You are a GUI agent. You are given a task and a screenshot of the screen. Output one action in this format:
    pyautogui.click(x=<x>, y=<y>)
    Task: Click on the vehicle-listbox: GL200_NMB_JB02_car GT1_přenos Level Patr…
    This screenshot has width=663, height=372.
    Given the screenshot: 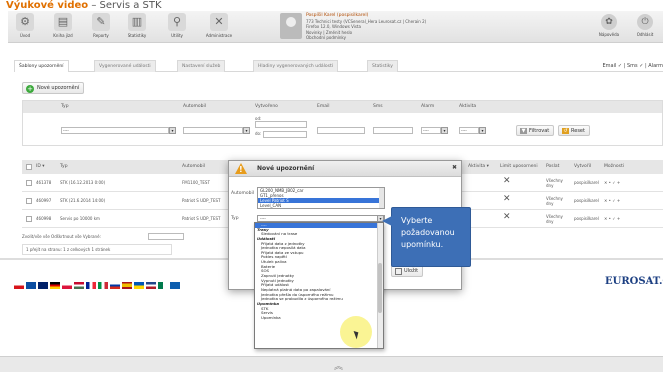 What is the action you would take?
    pyautogui.click(x=321, y=198)
    